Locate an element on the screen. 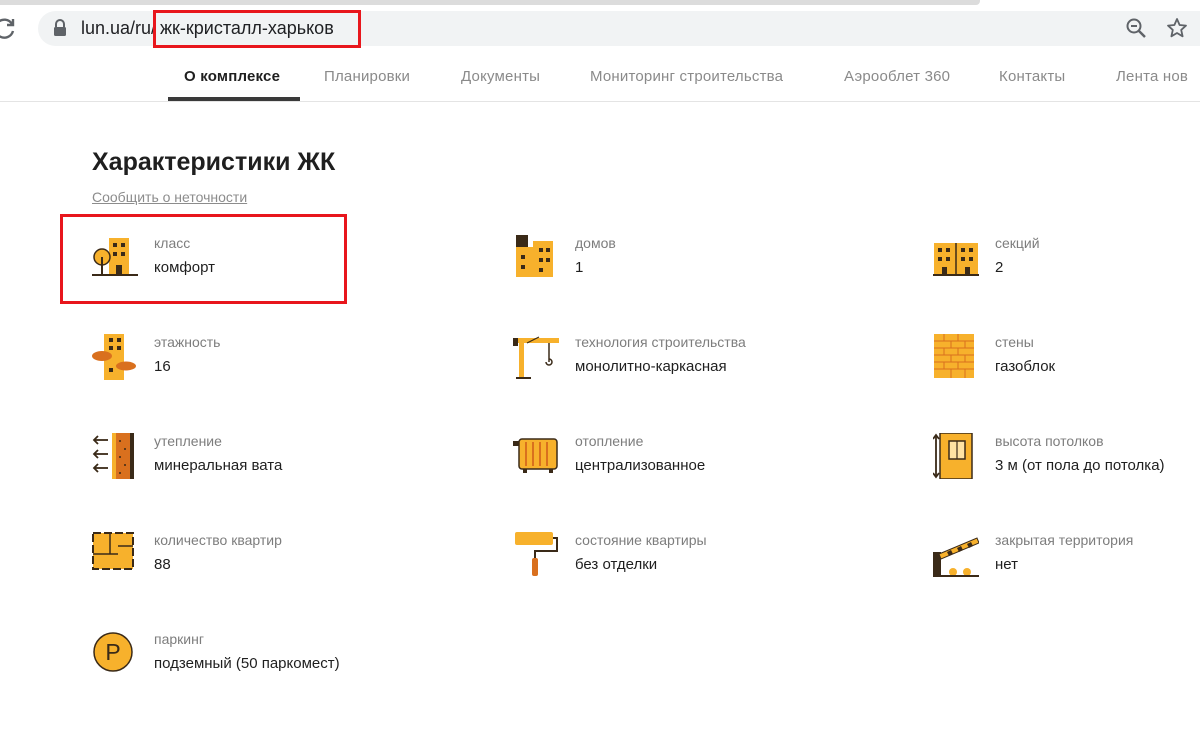 The height and width of the screenshot is (730, 1200). feature-value: комфорт is located at coordinates (184, 267).